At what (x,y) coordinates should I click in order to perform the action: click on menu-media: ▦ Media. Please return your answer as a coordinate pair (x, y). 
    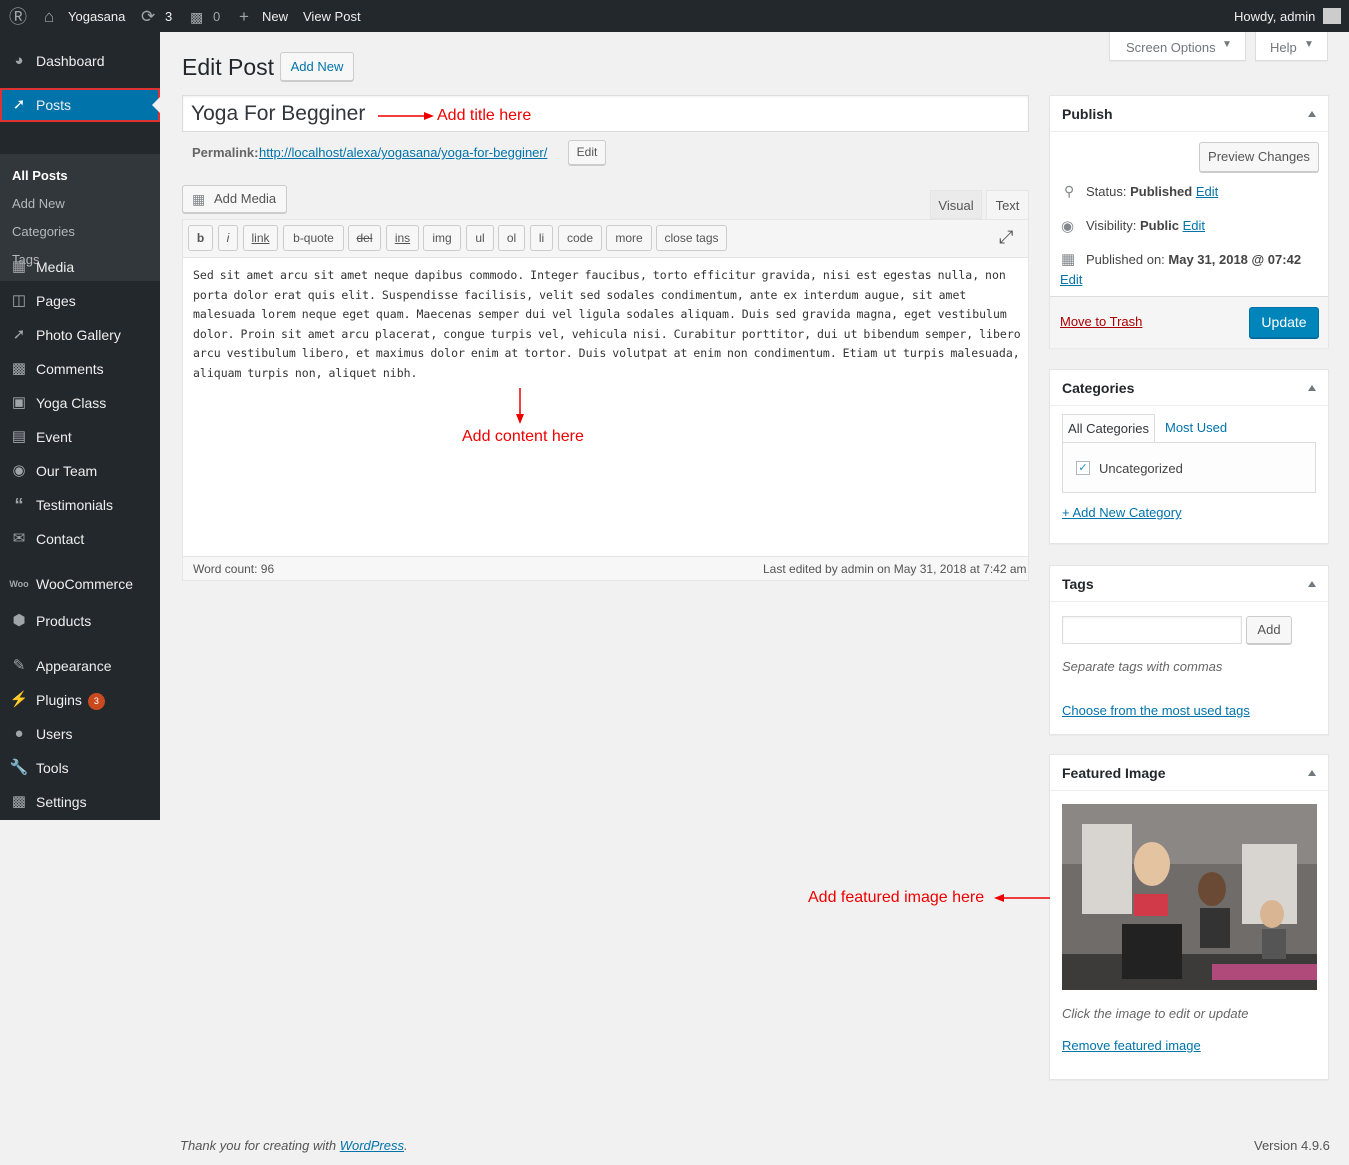
    Looking at the image, I should click on (80, 267).